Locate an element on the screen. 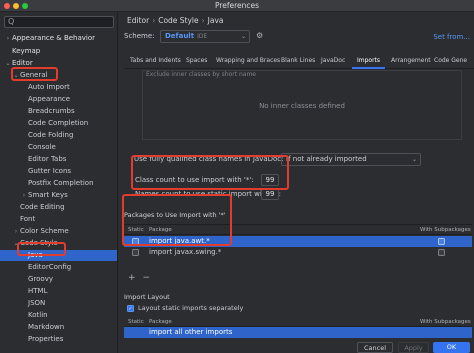 Image resolution: width=474 pixels, height=353 pixels. window-title: Preferences is located at coordinates (237, 5).